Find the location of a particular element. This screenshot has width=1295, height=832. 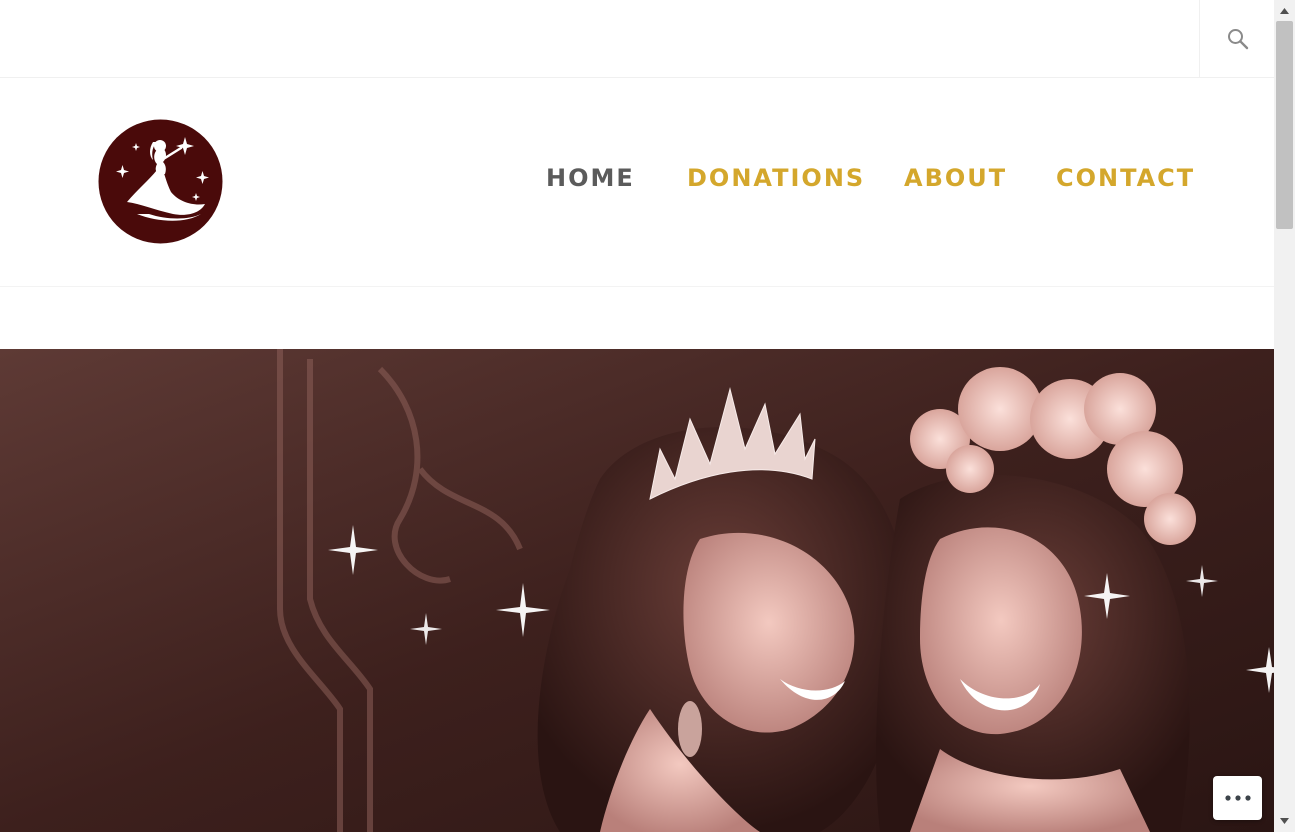

arrow-up-icon is located at coordinates (1284, 10).